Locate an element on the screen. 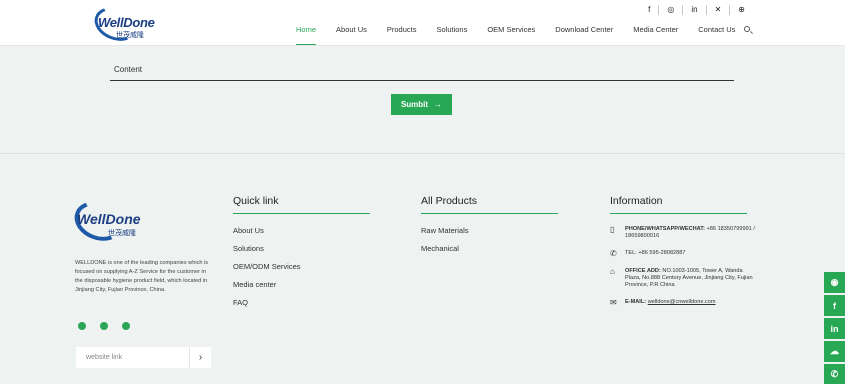 Image resolution: width=845 pixels, height=384 pixels. footer-logo-text: WellDone is located at coordinates (109, 219).